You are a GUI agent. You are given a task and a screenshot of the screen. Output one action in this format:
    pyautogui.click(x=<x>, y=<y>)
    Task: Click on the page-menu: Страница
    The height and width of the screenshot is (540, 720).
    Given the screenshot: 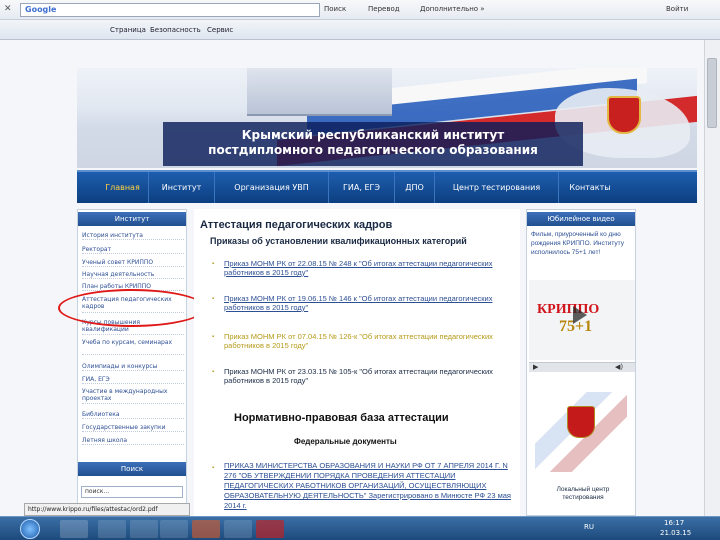 What is the action you would take?
    pyautogui.click(x=128, y=30)
    